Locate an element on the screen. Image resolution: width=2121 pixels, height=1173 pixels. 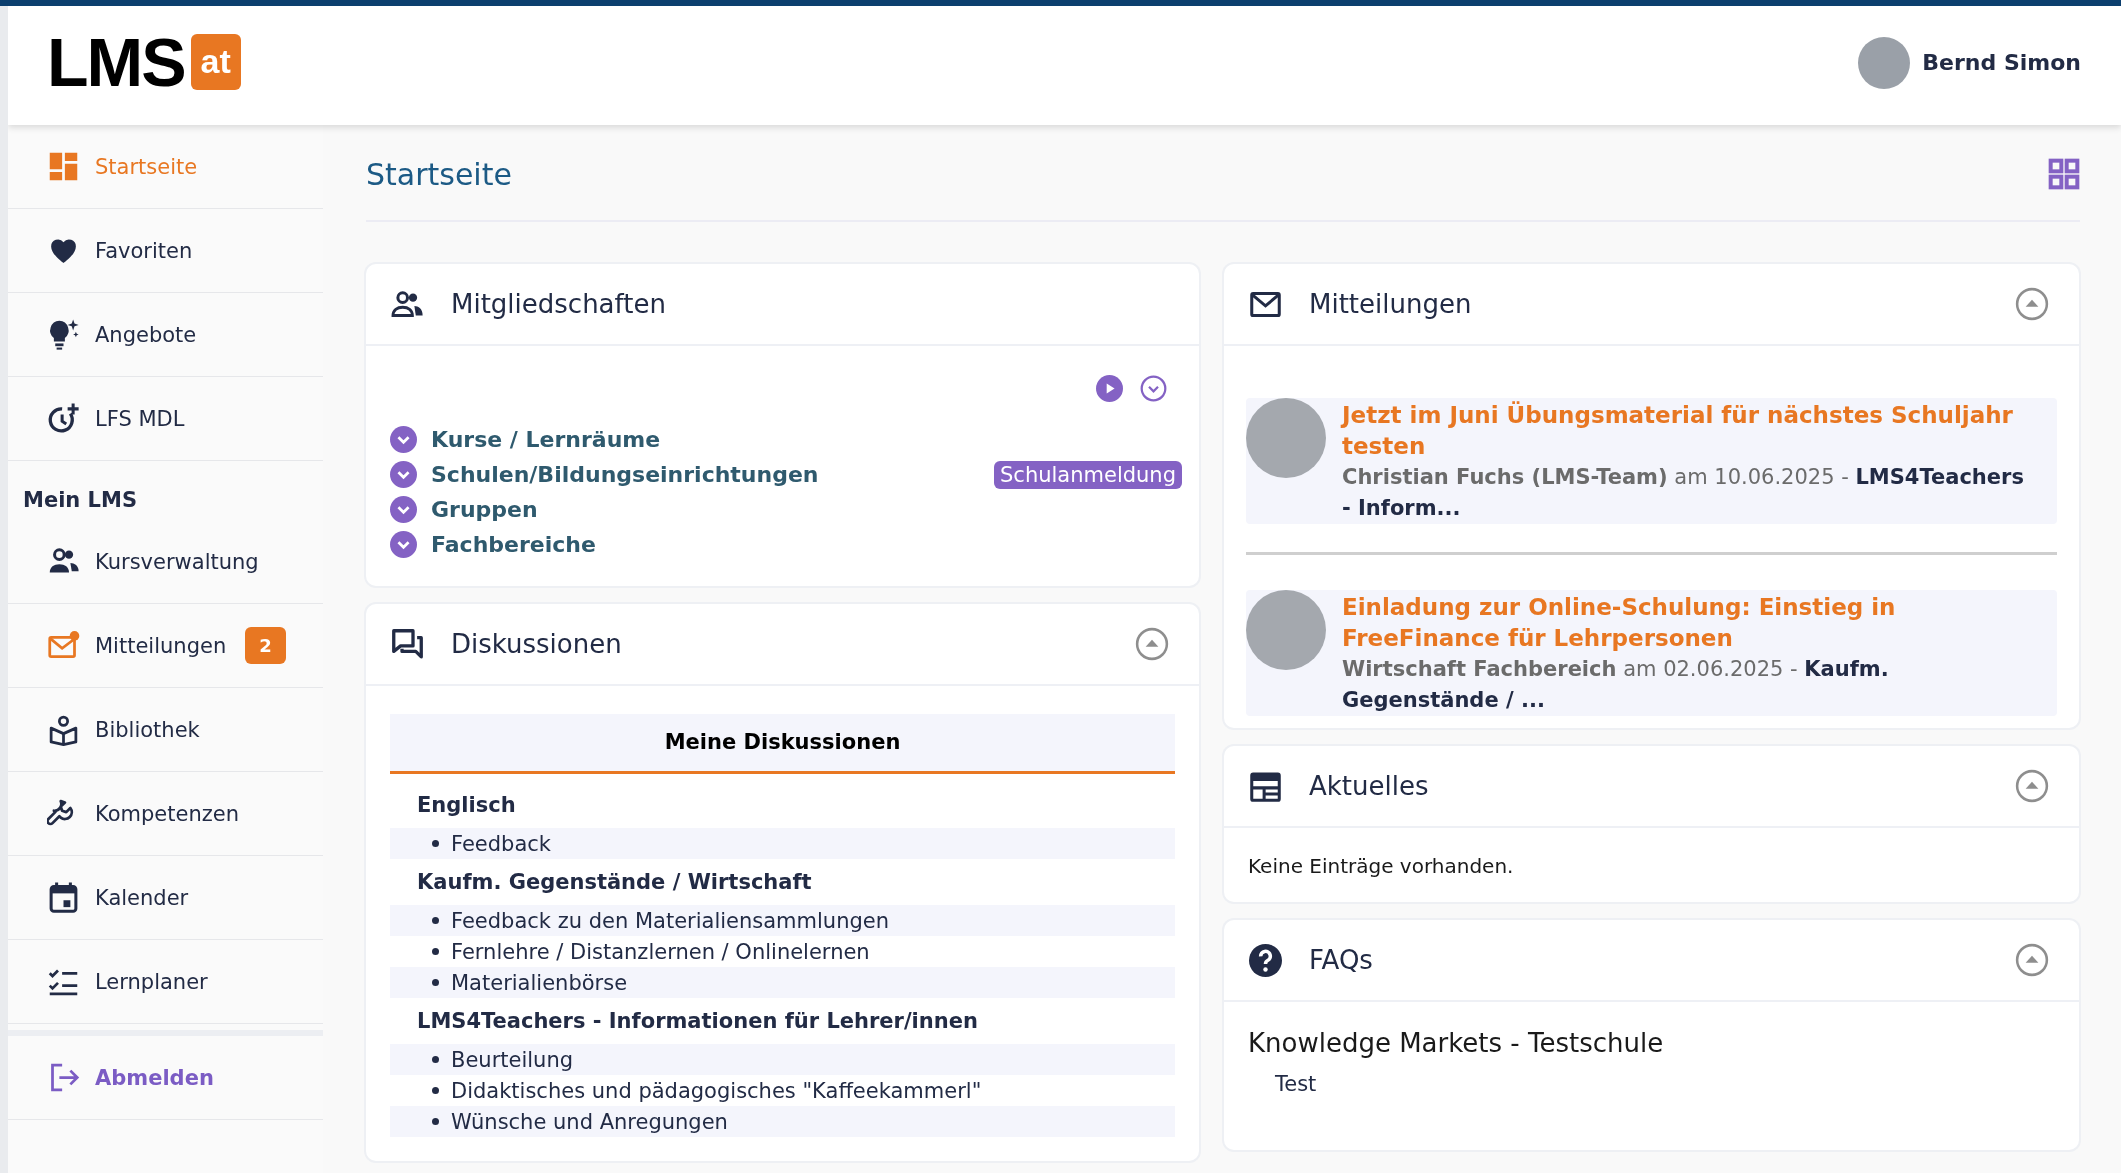
nav-item: Favoriten is located at coordinates (165, 251).